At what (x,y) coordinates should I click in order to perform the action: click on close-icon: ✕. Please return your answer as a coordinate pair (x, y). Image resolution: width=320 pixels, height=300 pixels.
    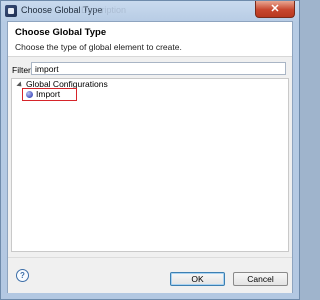
    Looking at the image, I should click on (275, 9).